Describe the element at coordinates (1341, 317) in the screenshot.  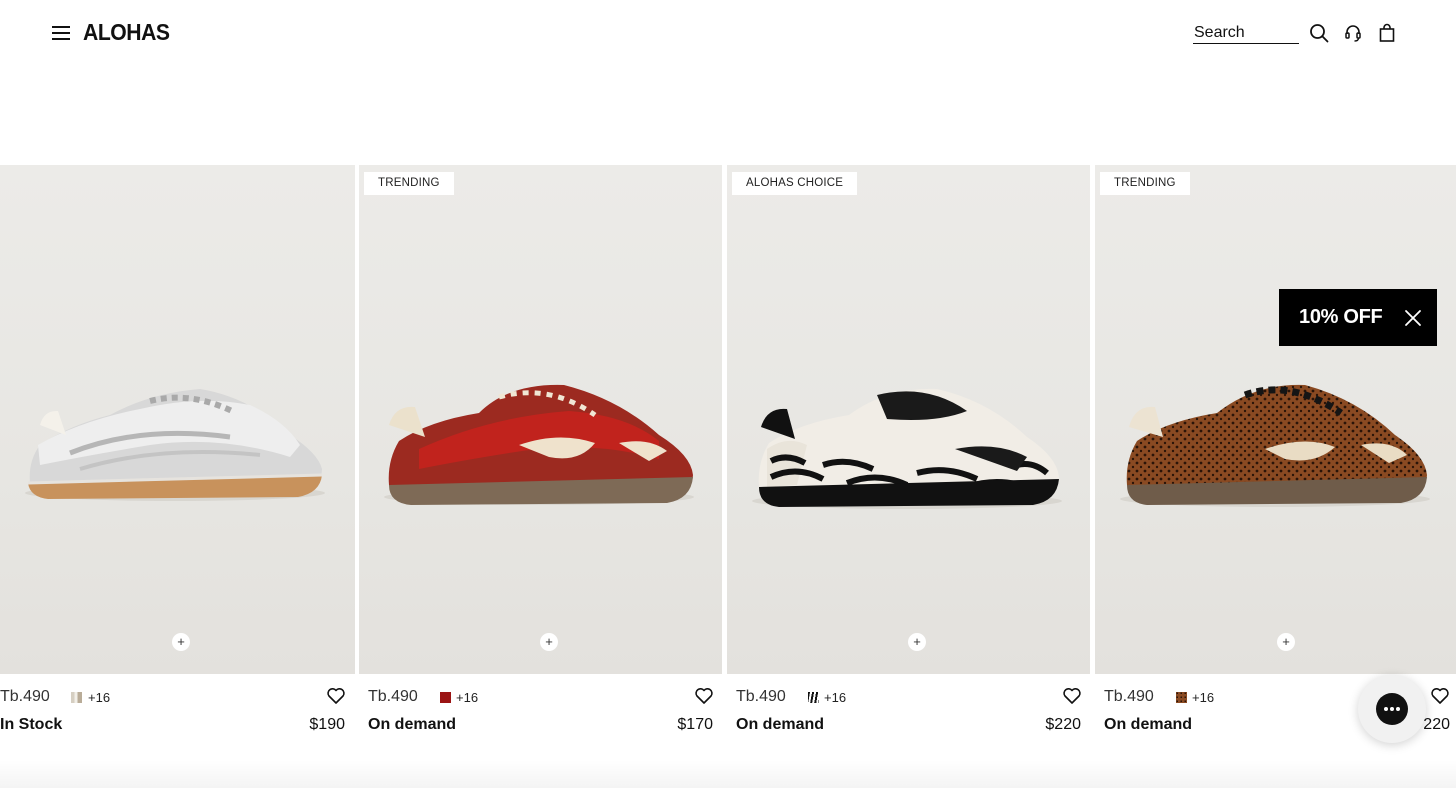
I see `promo-label: 10% OFF` at that location.